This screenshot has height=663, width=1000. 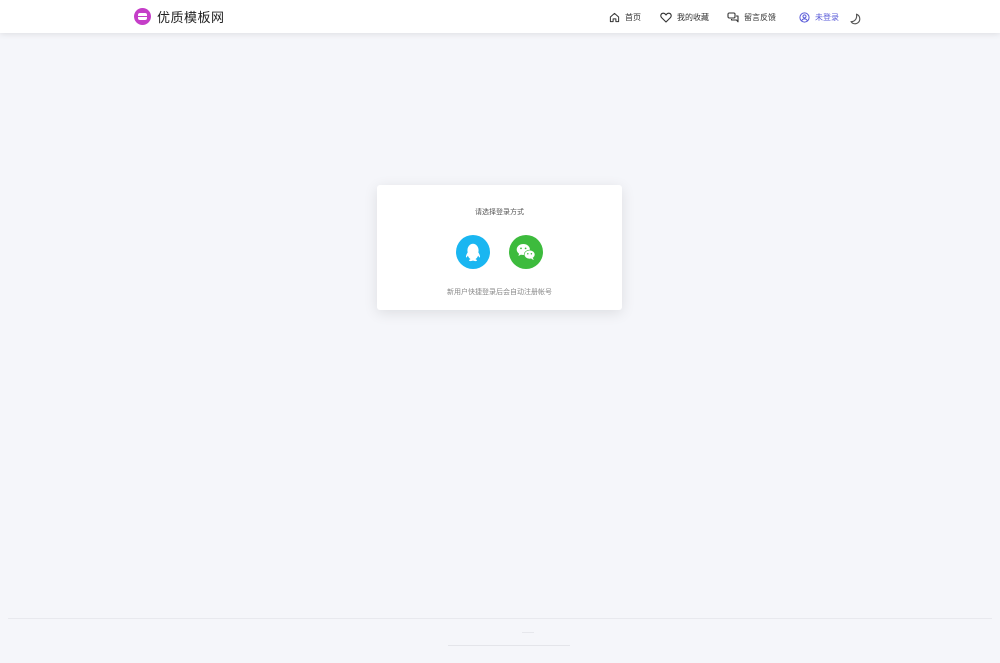 I want to click on theme-toggle-button, so click(x=856, y=17).